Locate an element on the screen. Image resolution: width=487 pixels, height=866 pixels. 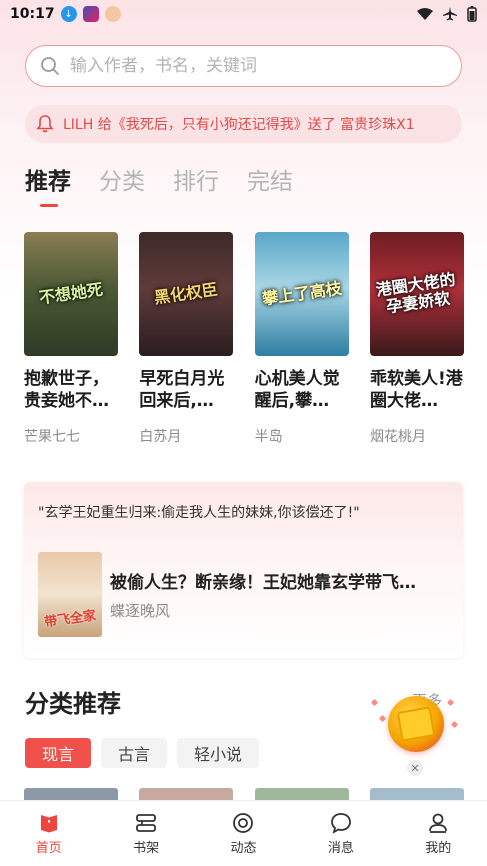
category-chips: 现言 古言 轻小说 is located at coordinates (142, 753).